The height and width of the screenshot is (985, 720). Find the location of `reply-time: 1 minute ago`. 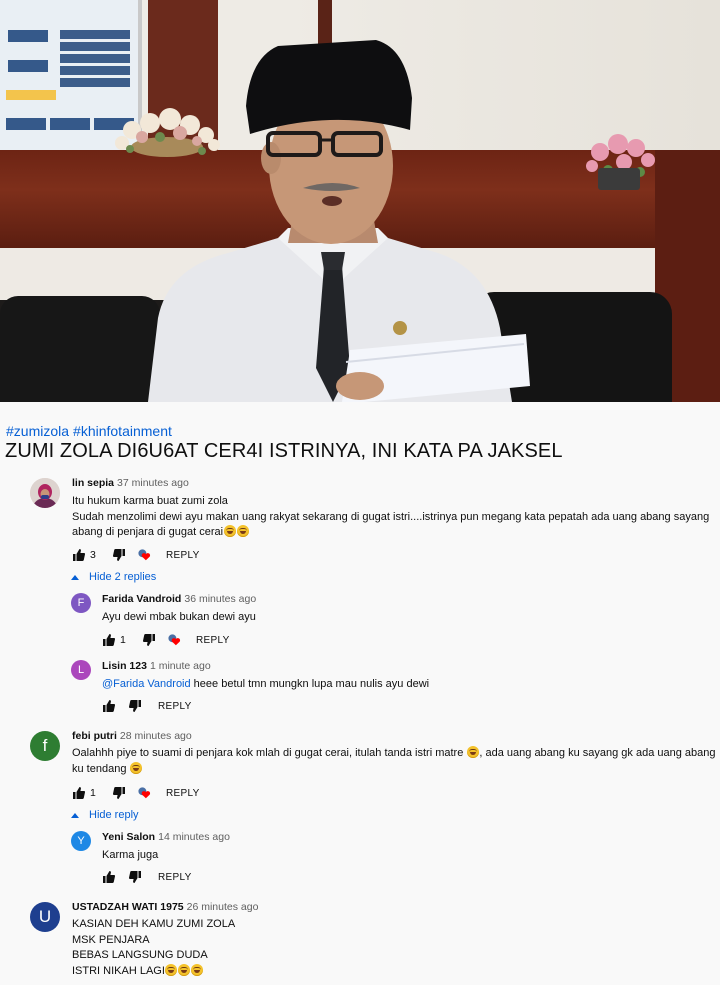

reply-time: 1 minute ago is located at coordinates (180, 666).